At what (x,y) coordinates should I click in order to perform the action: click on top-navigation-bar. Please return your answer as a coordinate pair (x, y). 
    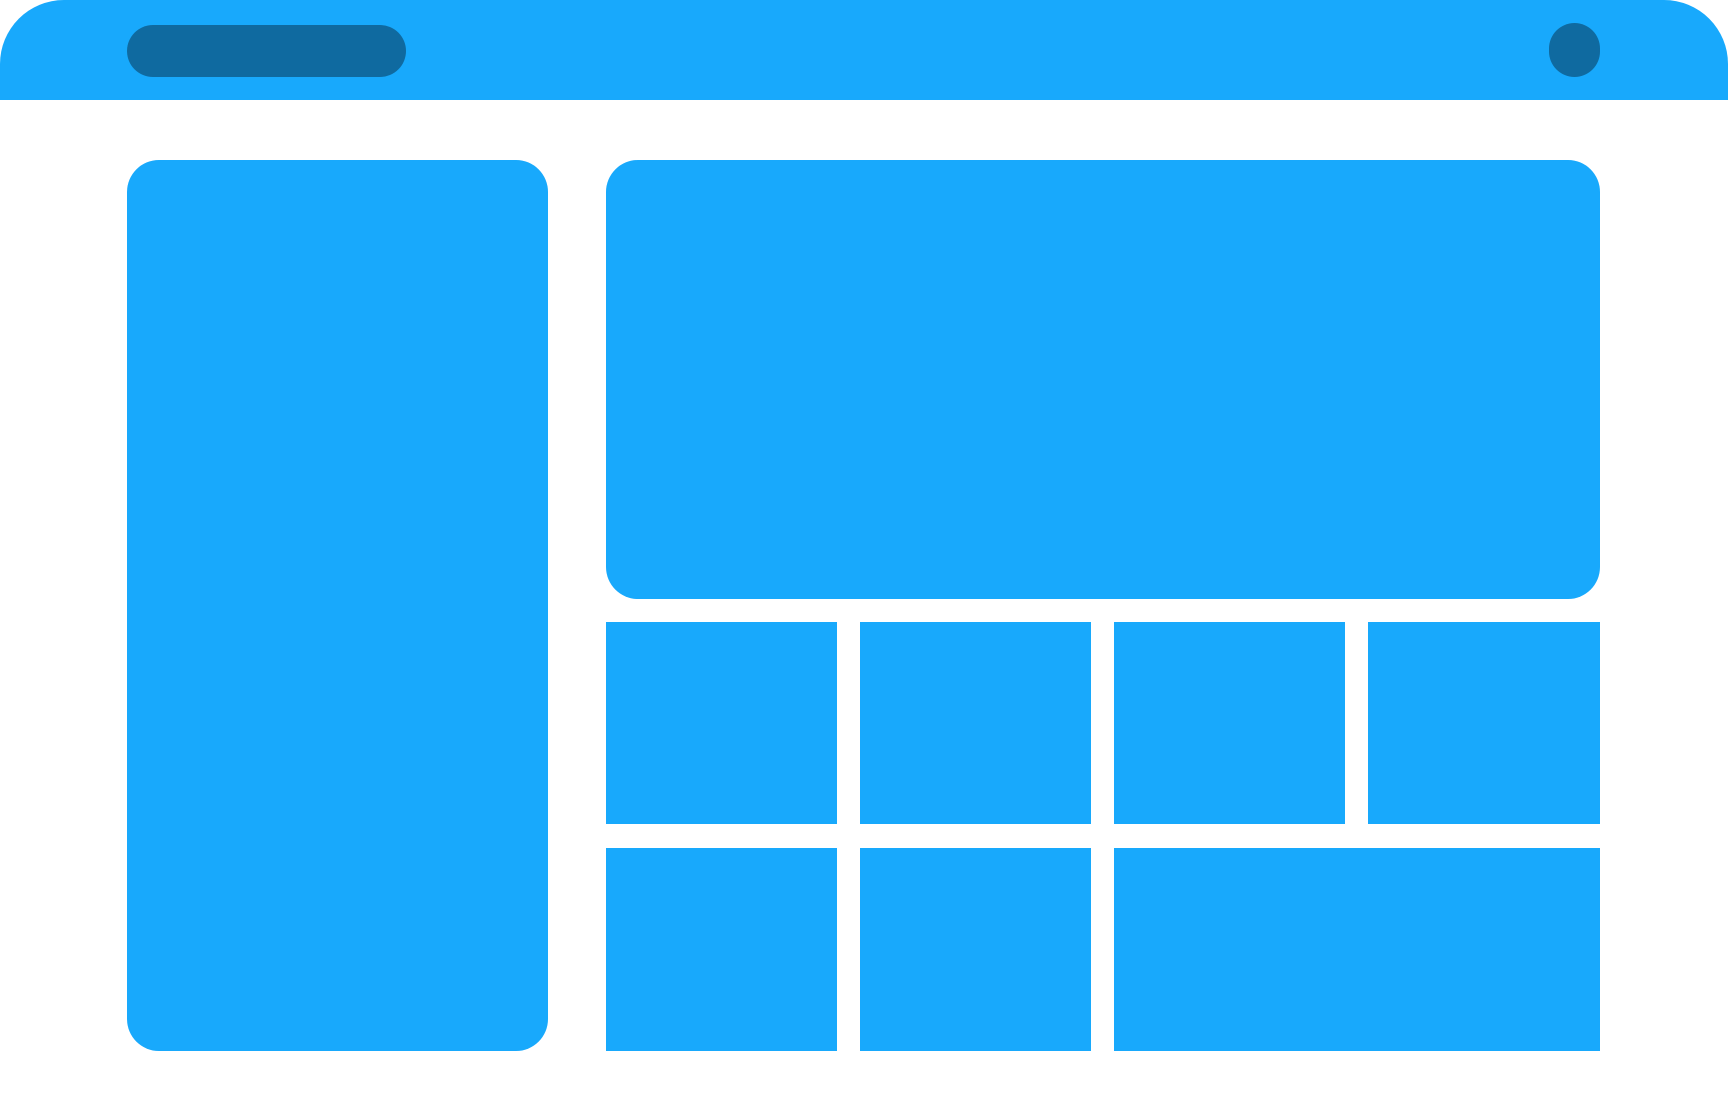
    Looking at the image, I should click on (864, 50).